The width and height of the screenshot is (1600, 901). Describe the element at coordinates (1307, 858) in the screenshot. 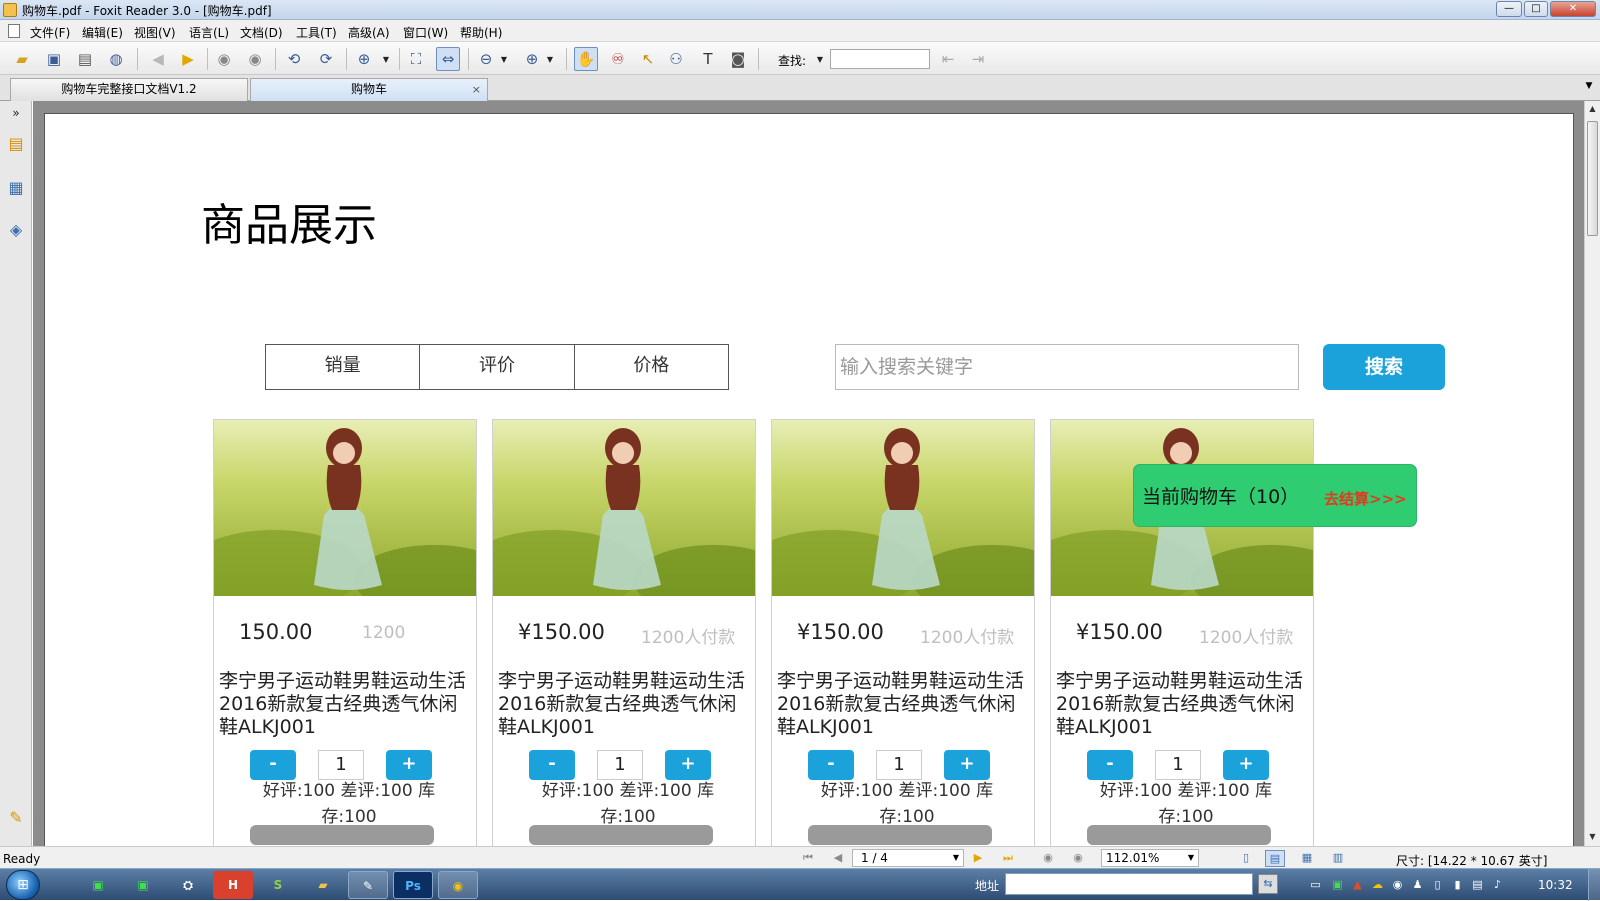

I see `facing-view-icon: ▦` at that location.